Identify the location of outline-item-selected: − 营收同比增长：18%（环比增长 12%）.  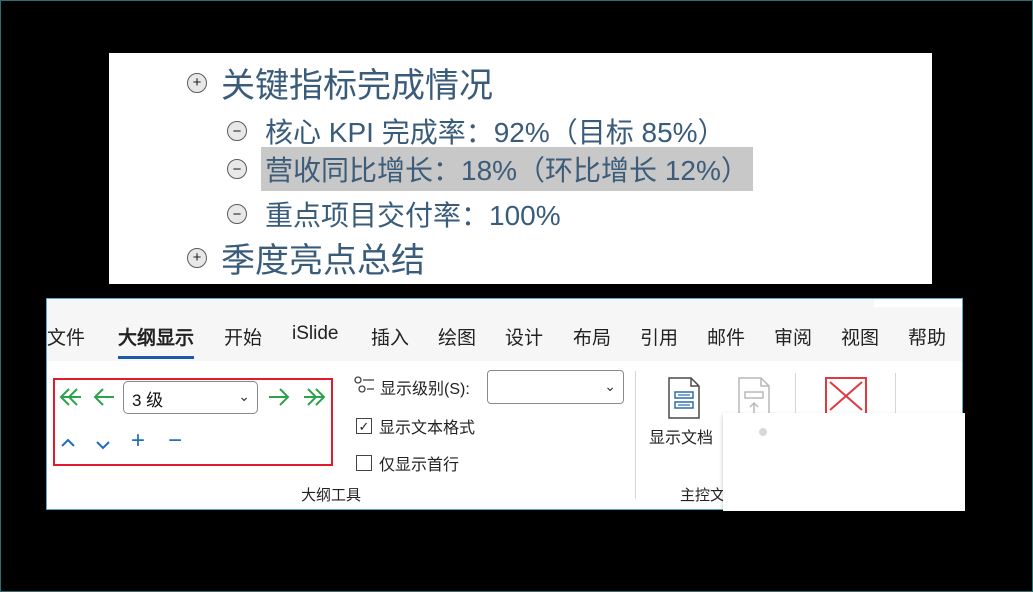
(490, 169).